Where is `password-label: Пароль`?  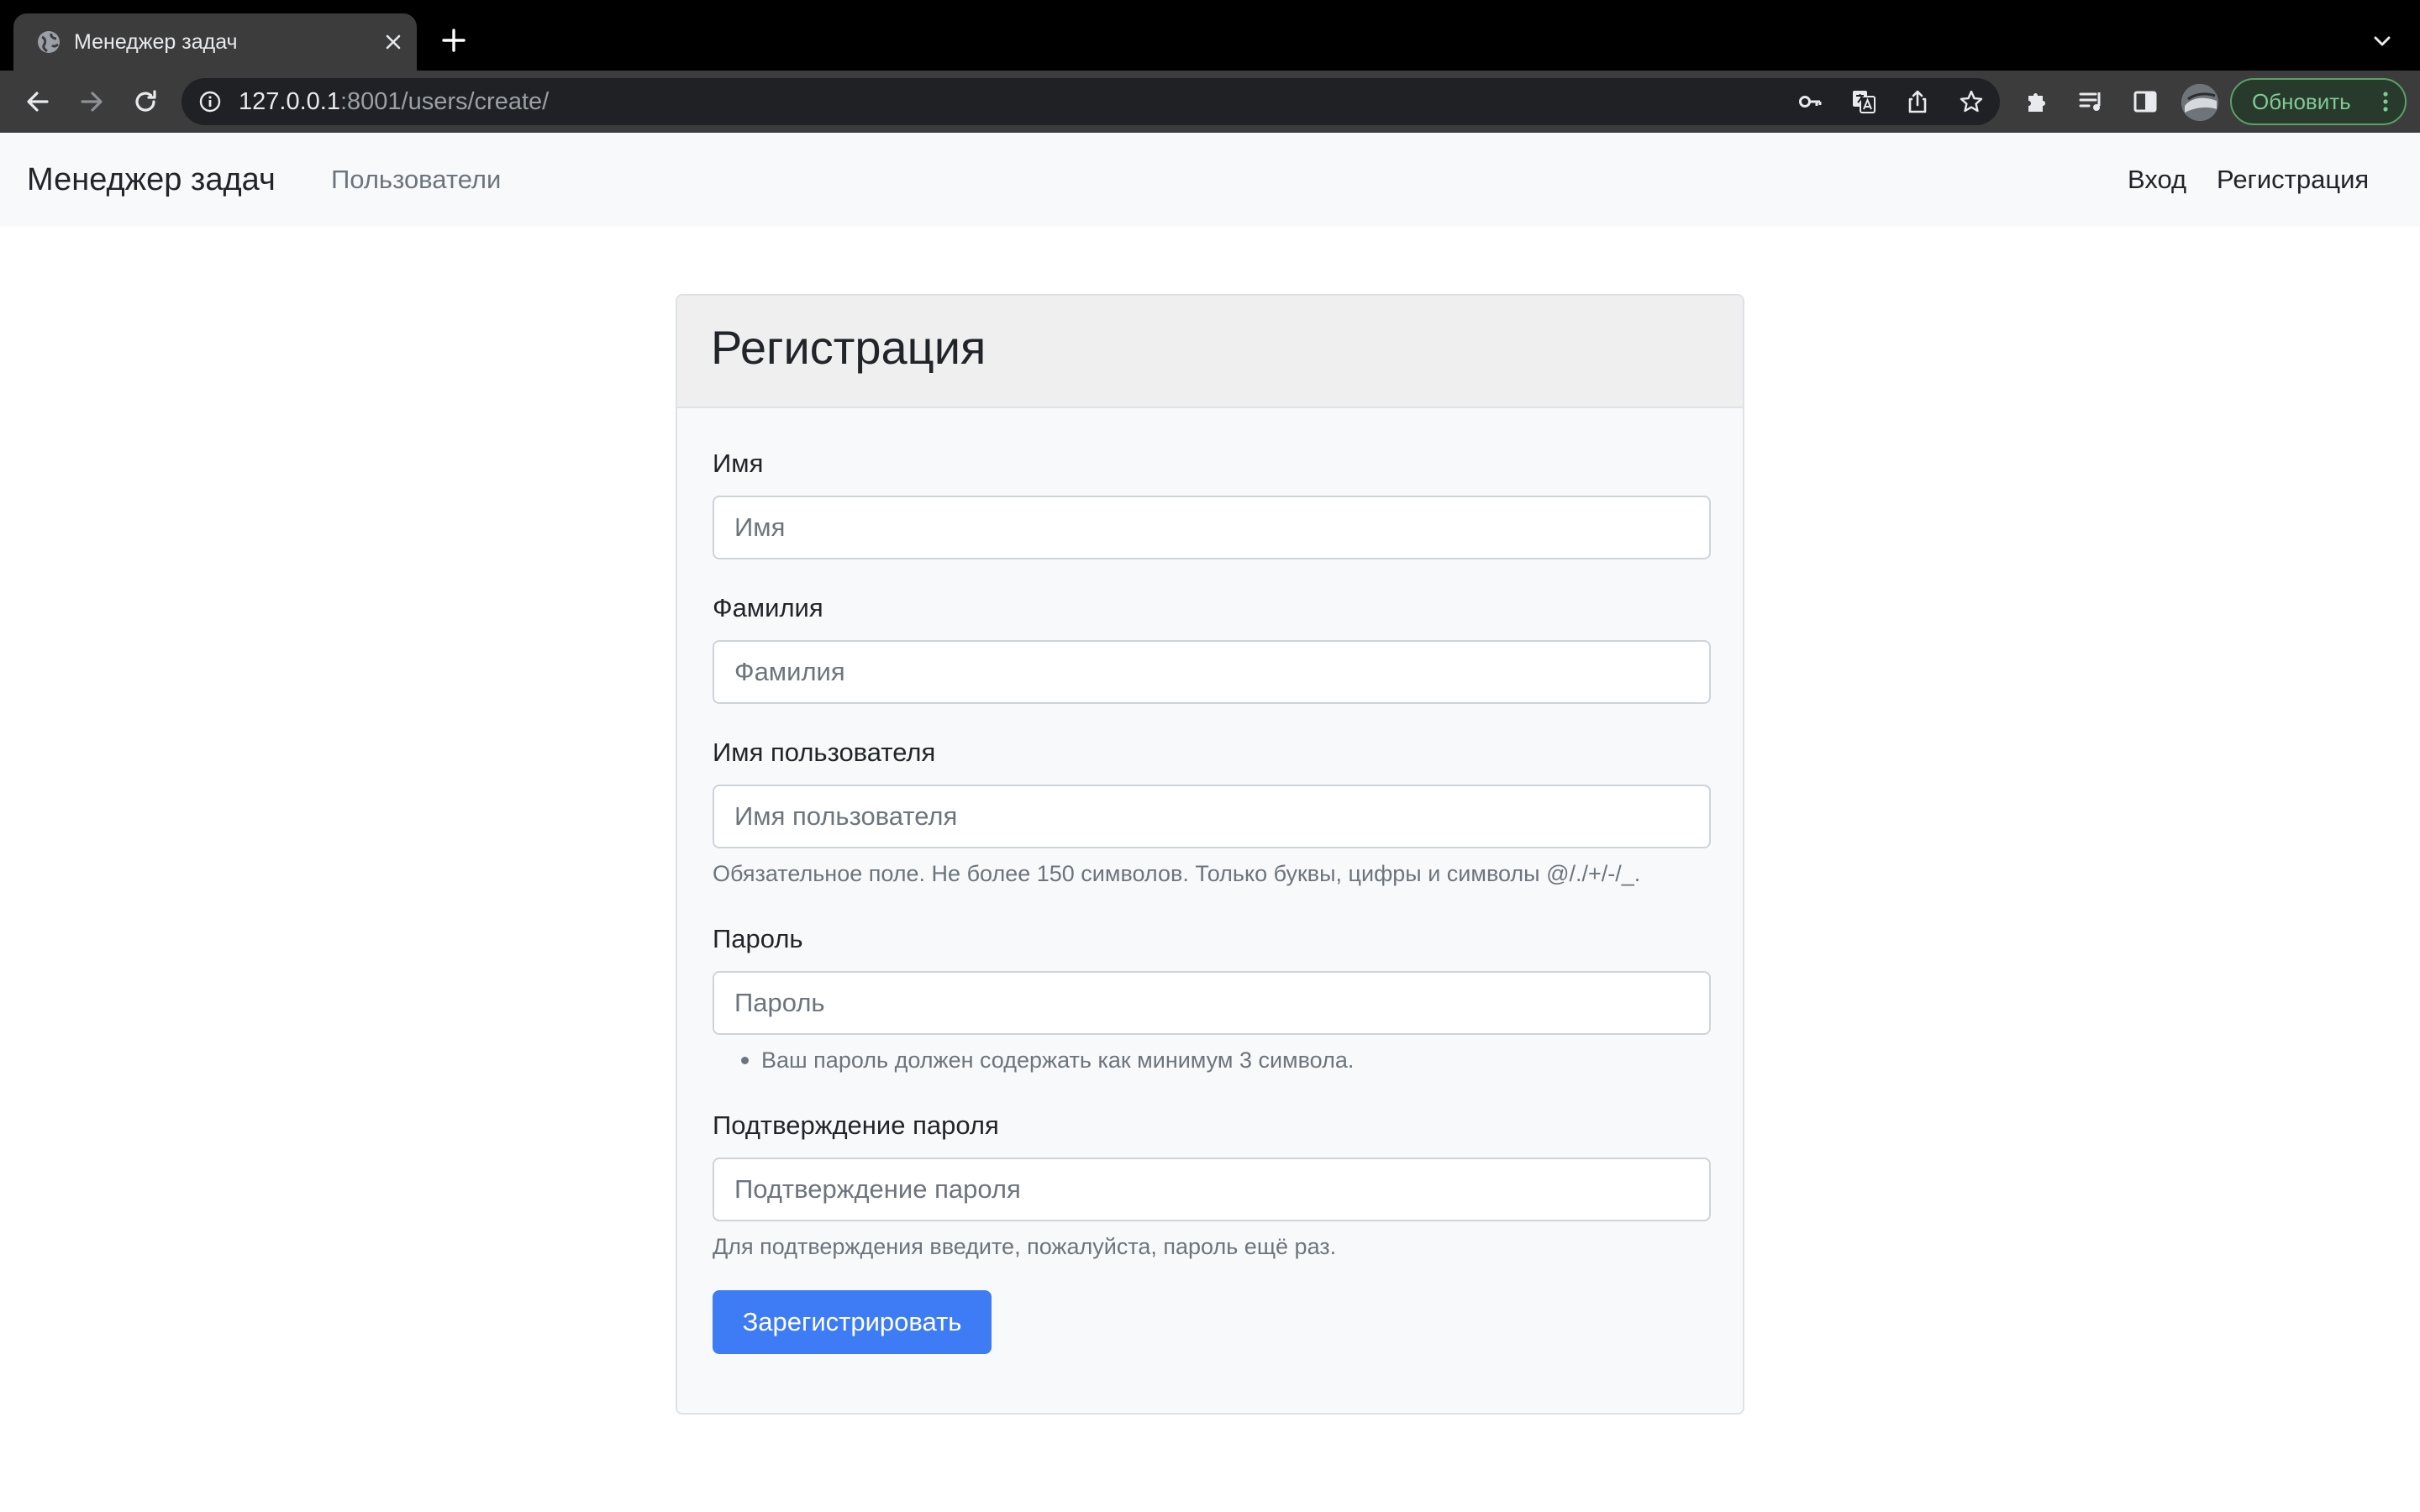
password-label: Пароль is located at coordinates (758, 938).